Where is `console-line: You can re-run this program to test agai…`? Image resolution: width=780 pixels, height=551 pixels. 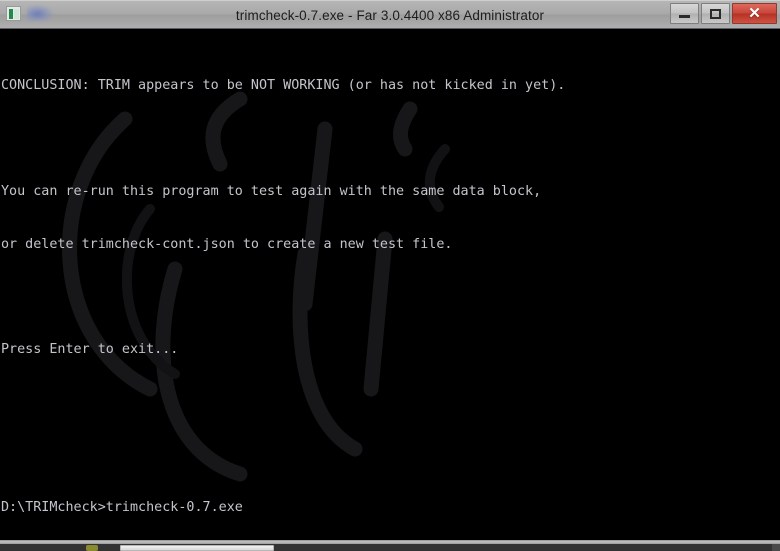 console-line: You can re-run this program to test agai… is located at coordinates (271, 191).